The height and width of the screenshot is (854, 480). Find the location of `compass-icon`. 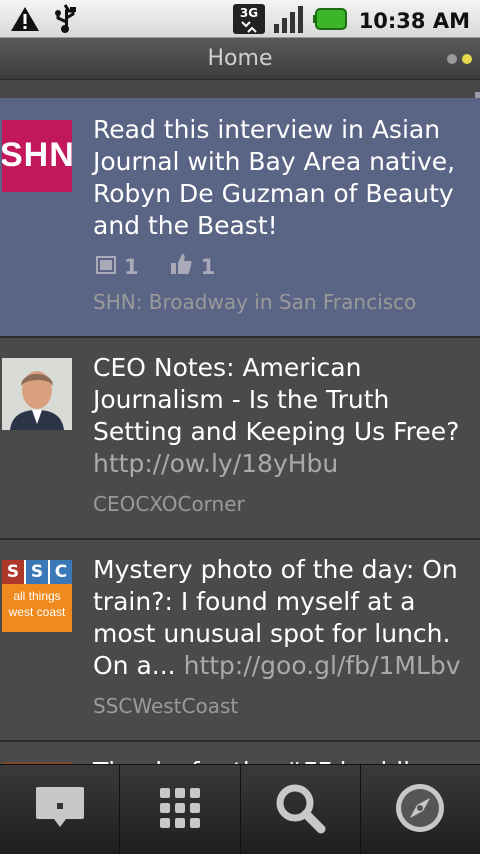

compass-icon is located at coordinates (420, 810).